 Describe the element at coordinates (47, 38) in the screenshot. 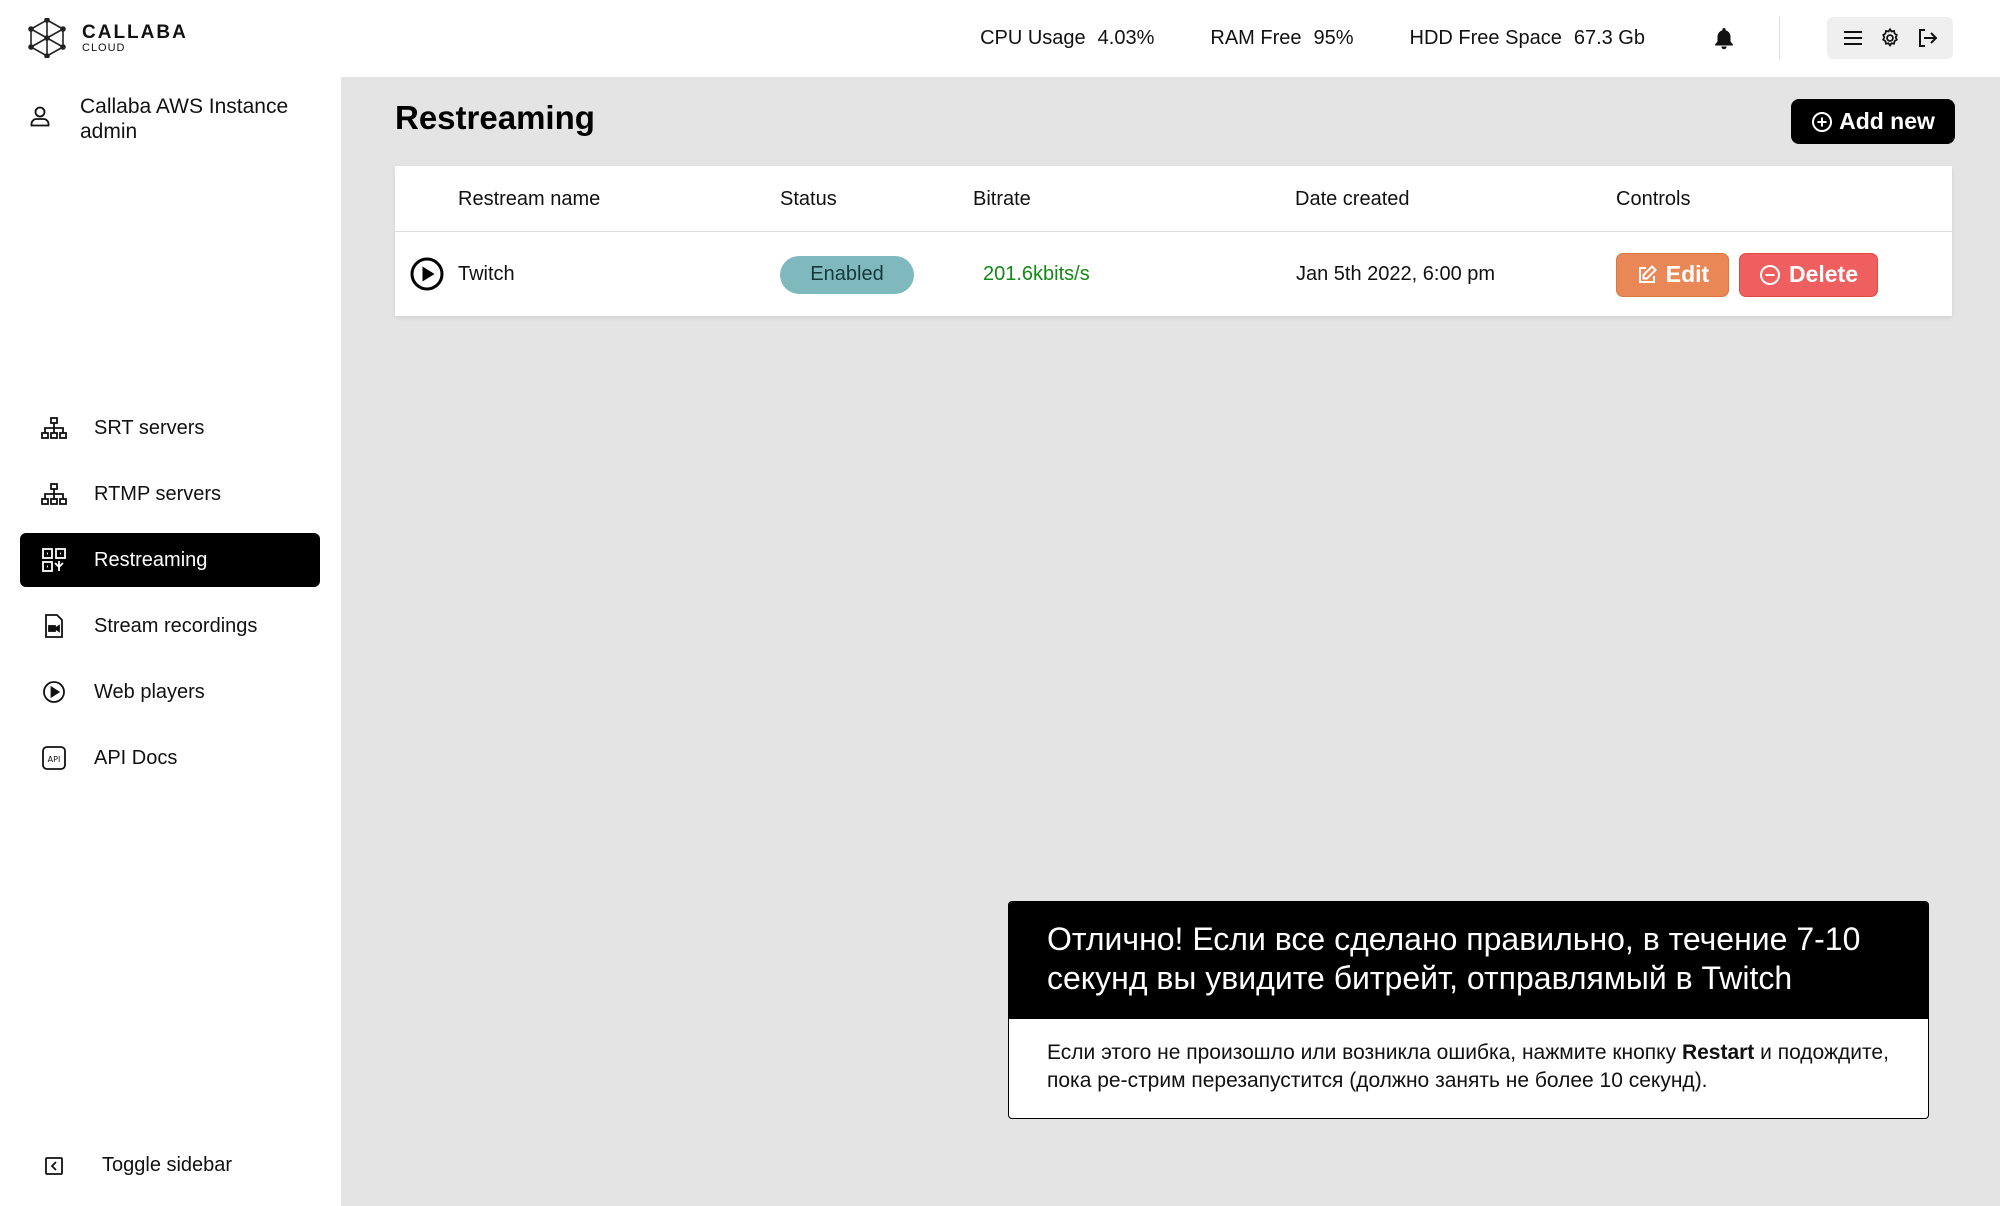

I see `callaba-logo-icon` at that location.